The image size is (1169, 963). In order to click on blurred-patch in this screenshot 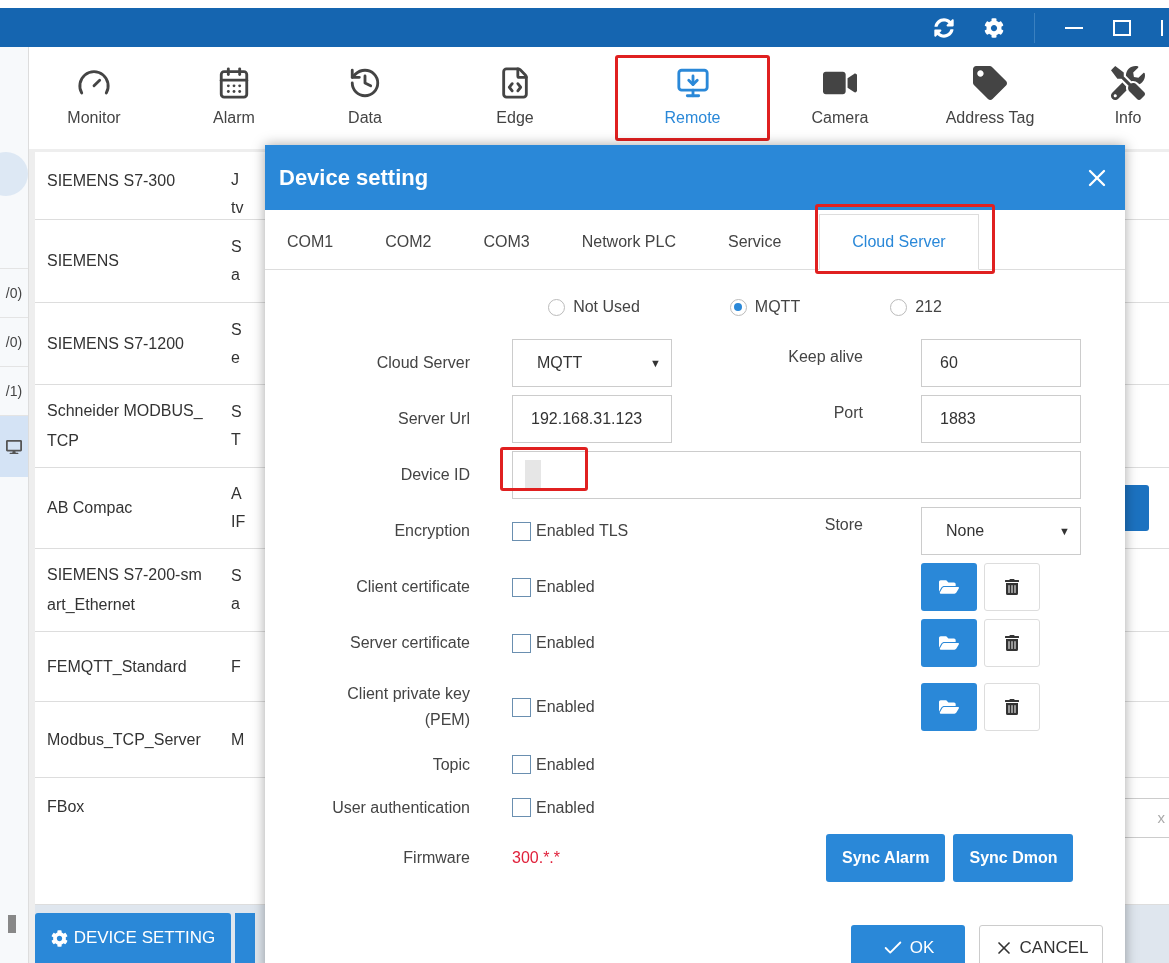, I will do `click(533, 475)`.